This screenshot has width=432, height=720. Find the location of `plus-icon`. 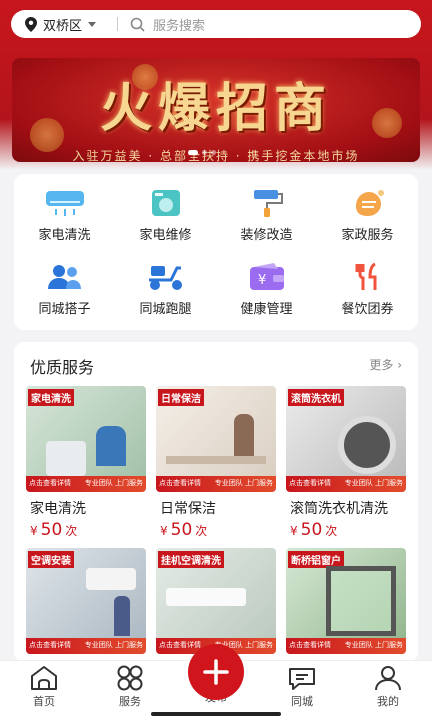

plus-icon is located at coordinates (216, 672).